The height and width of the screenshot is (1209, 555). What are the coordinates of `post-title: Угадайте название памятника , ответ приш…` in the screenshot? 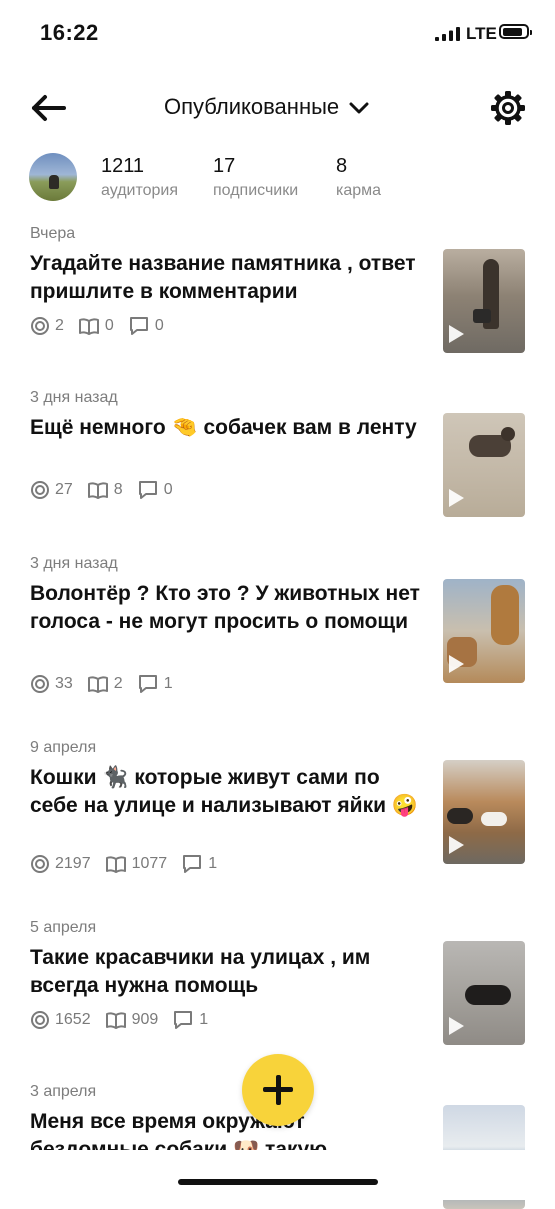 It's located at (223, 277).